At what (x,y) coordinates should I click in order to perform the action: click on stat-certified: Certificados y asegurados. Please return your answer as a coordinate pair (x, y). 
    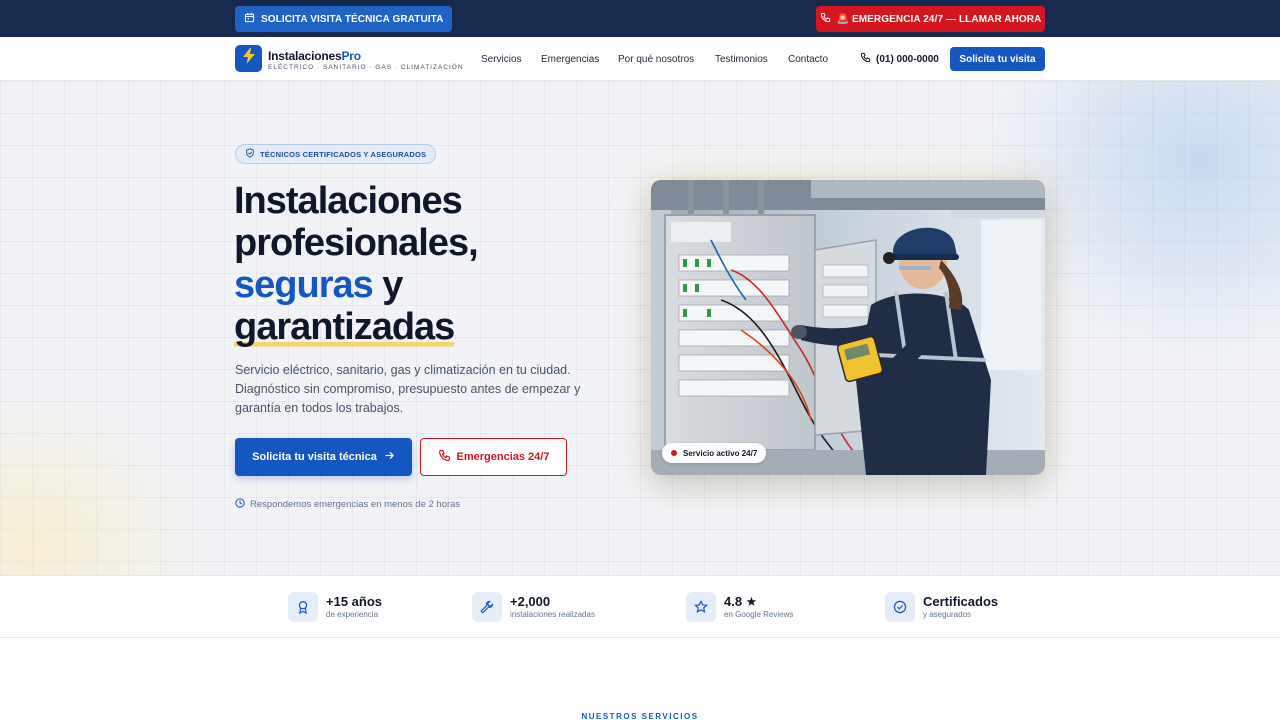
    Looking at the image, I should click on (941, 607).